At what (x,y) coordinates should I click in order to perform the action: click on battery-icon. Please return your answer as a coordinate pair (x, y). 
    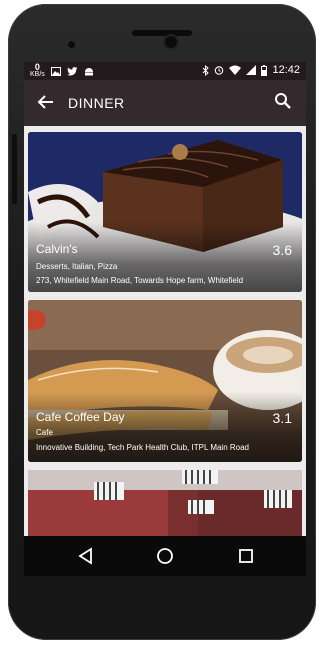
    Looking at the image, I should click on (264, 70).